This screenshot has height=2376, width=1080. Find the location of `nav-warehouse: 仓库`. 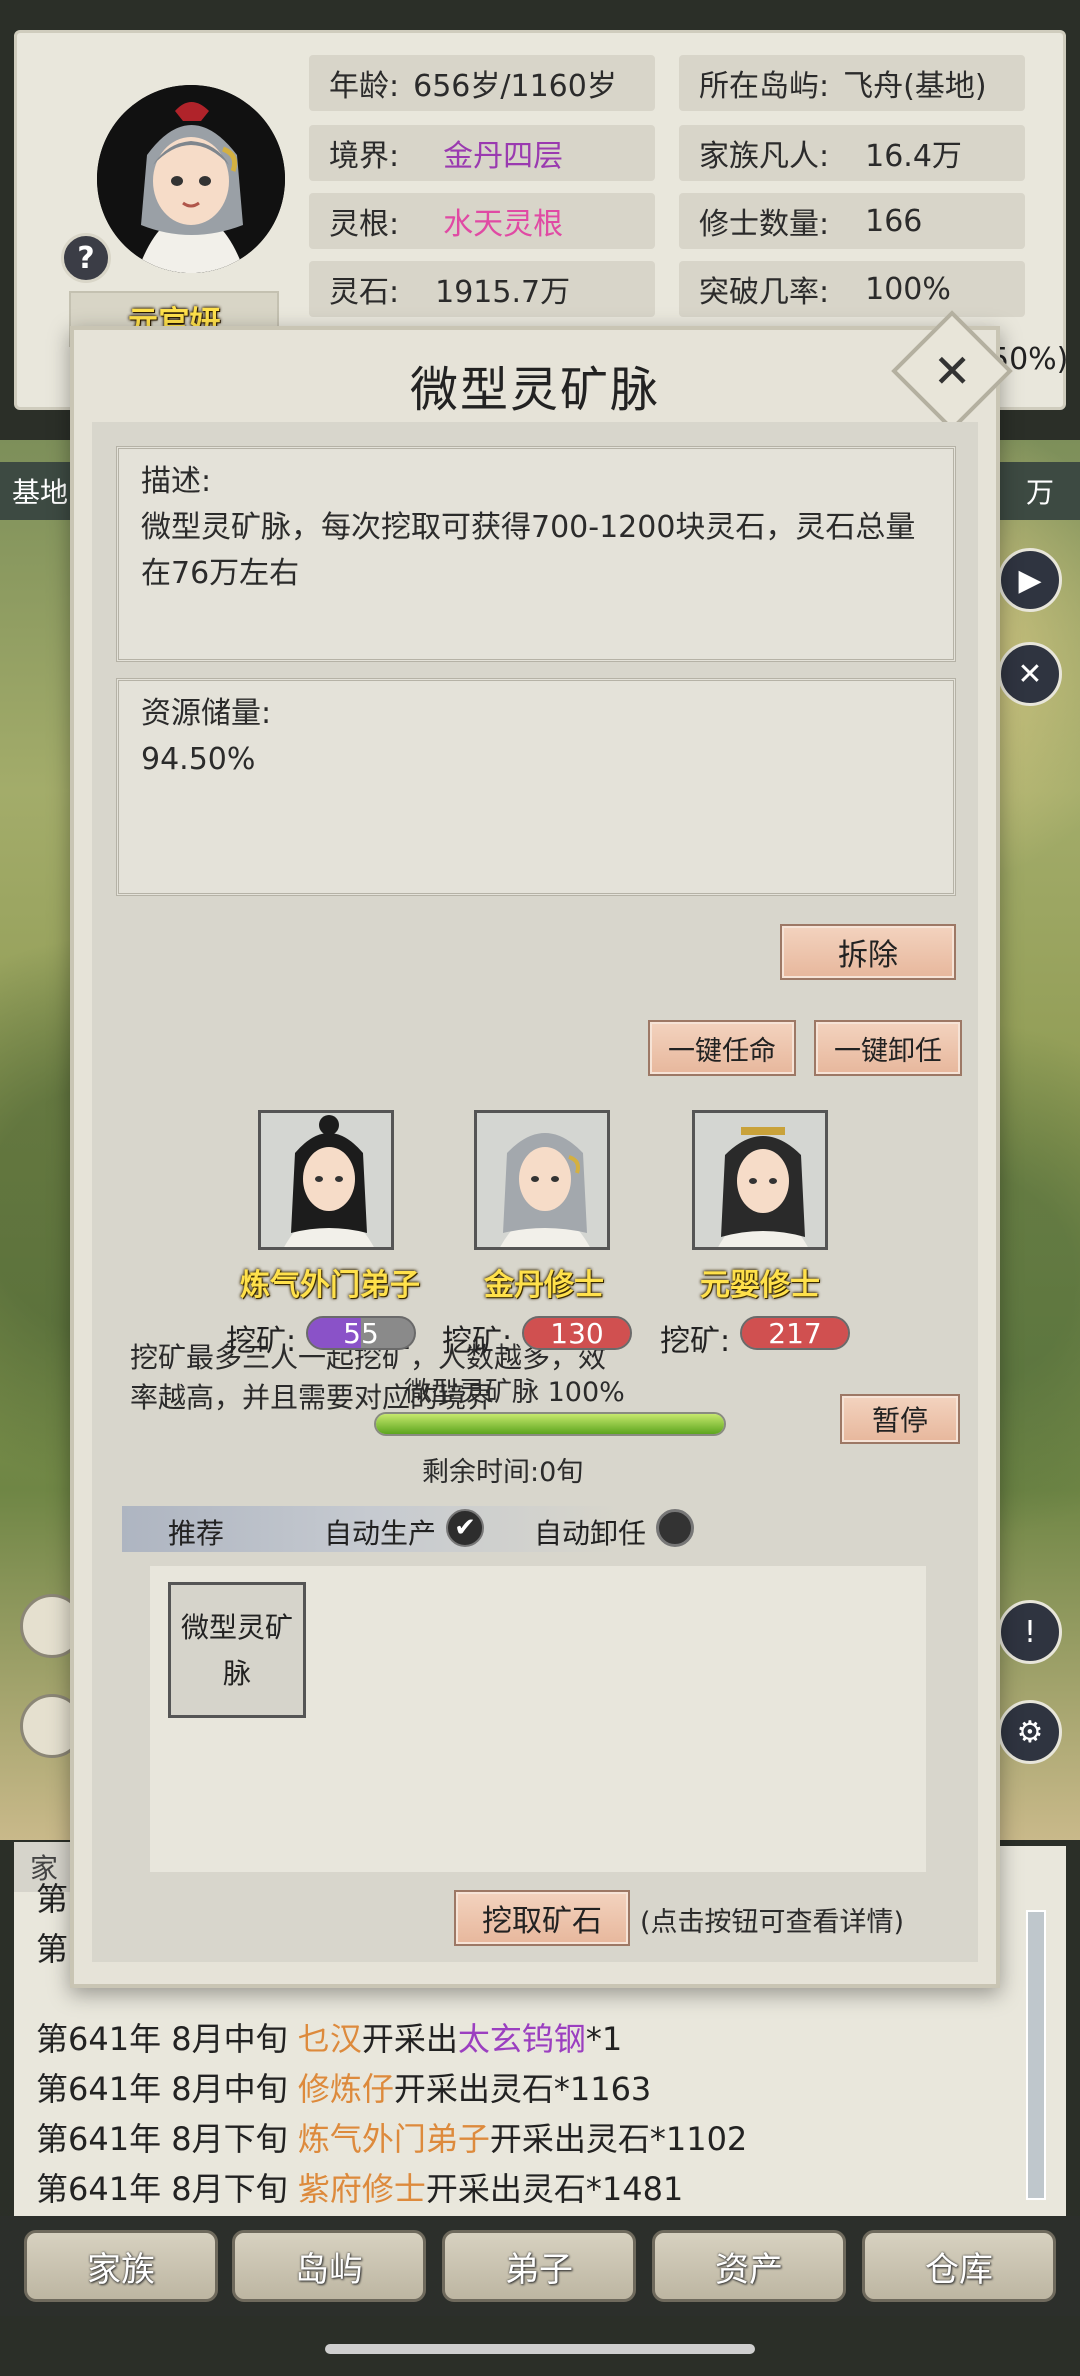

nav-warehouse: 仓库 is located at coordinates (959, 2266).